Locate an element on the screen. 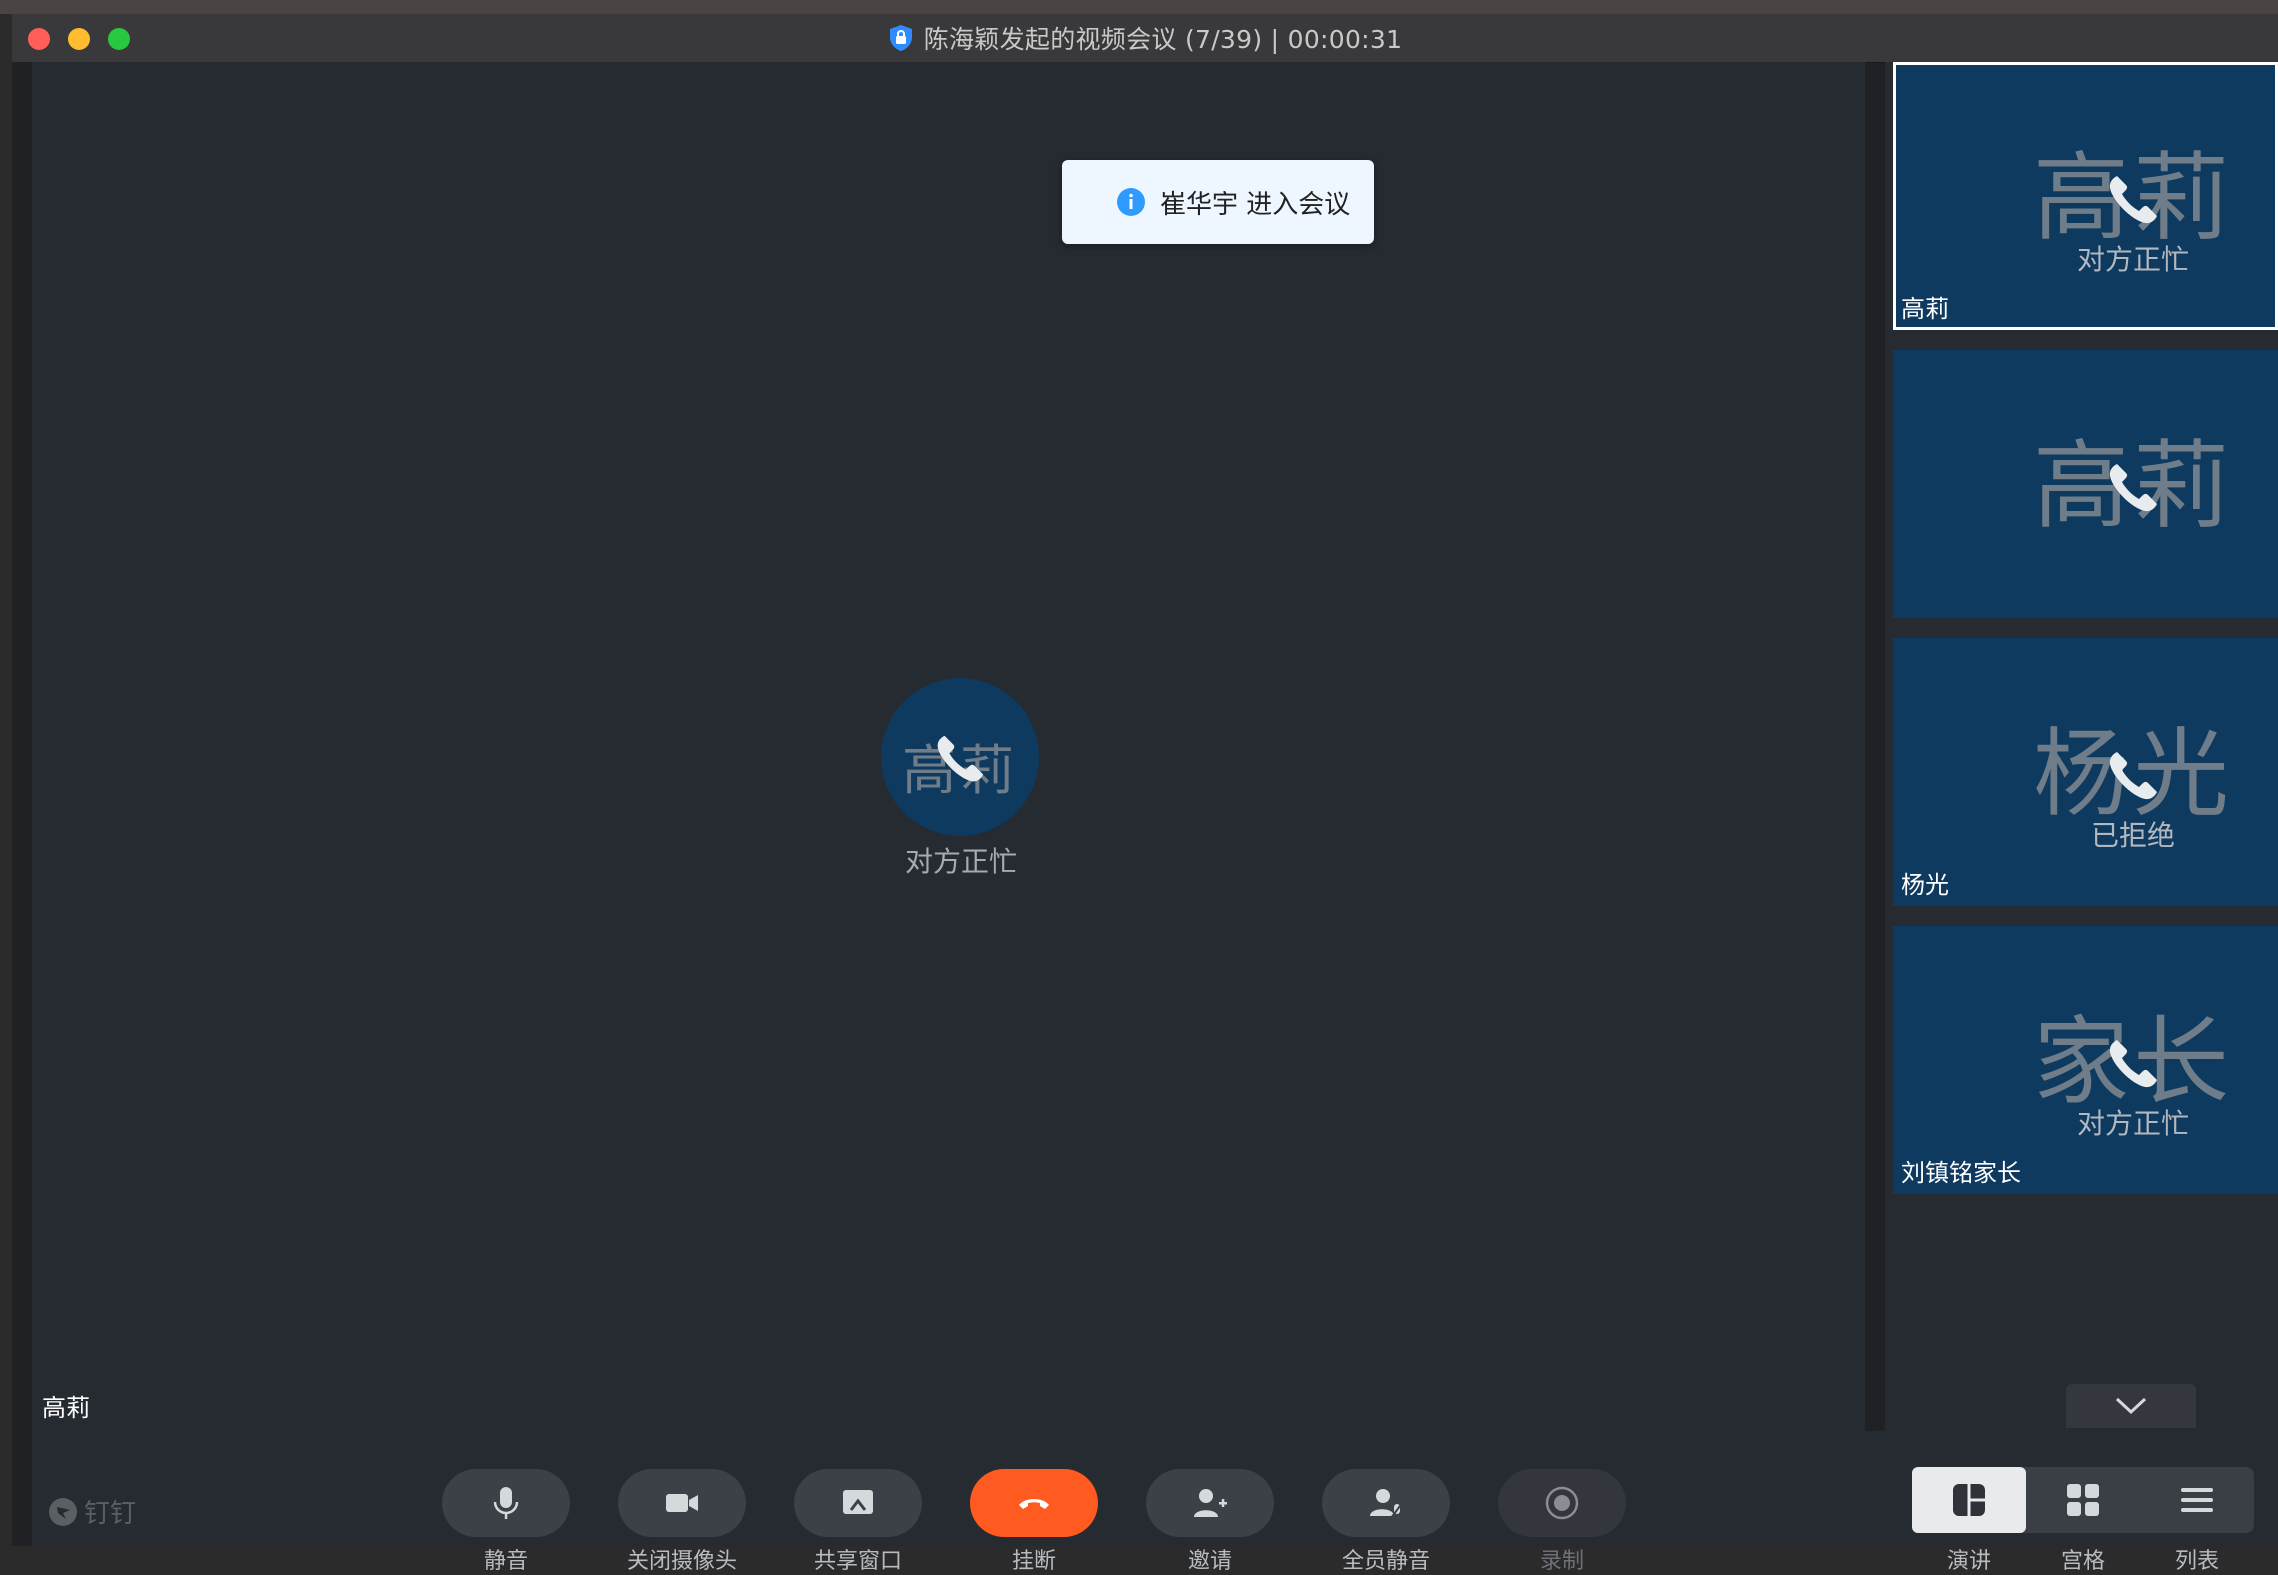 This screenshot has width=2278, height=1575. chevron-down-icon is located at coordinates (2131, 1406).